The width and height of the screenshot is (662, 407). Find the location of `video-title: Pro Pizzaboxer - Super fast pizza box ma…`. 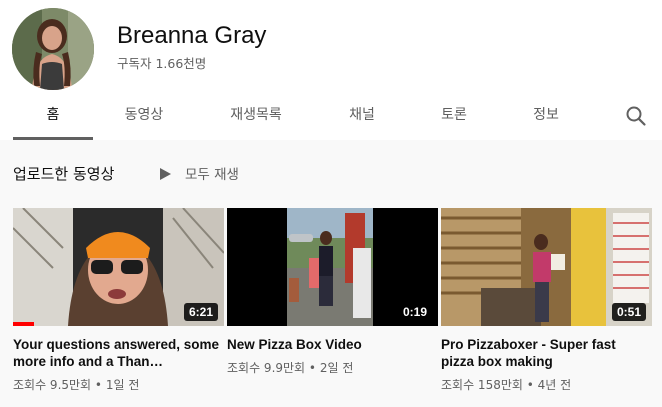

video-title: Pro Pizzaboxer - Super fast pizza box ma… is located at coordinates (546, 353).